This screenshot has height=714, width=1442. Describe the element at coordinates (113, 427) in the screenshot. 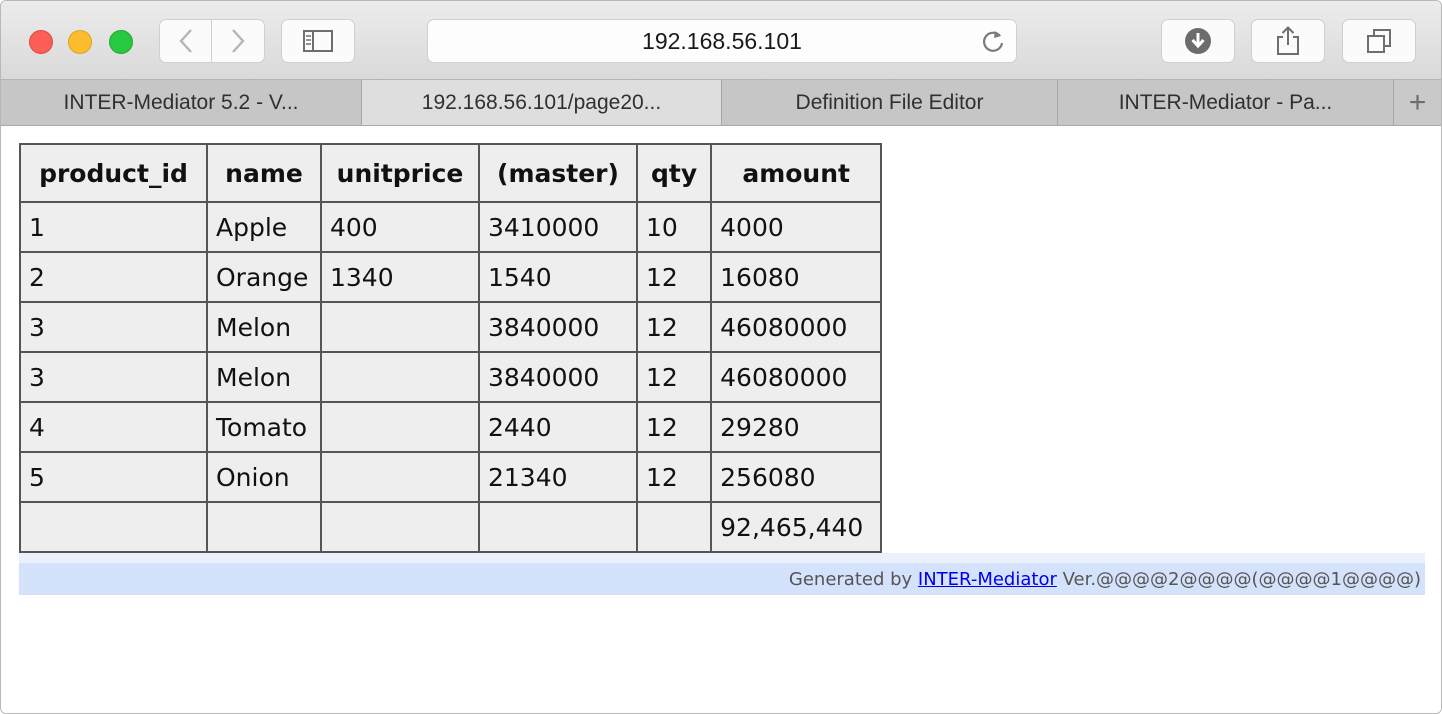

I see `cell-product-id: 4` at that location.